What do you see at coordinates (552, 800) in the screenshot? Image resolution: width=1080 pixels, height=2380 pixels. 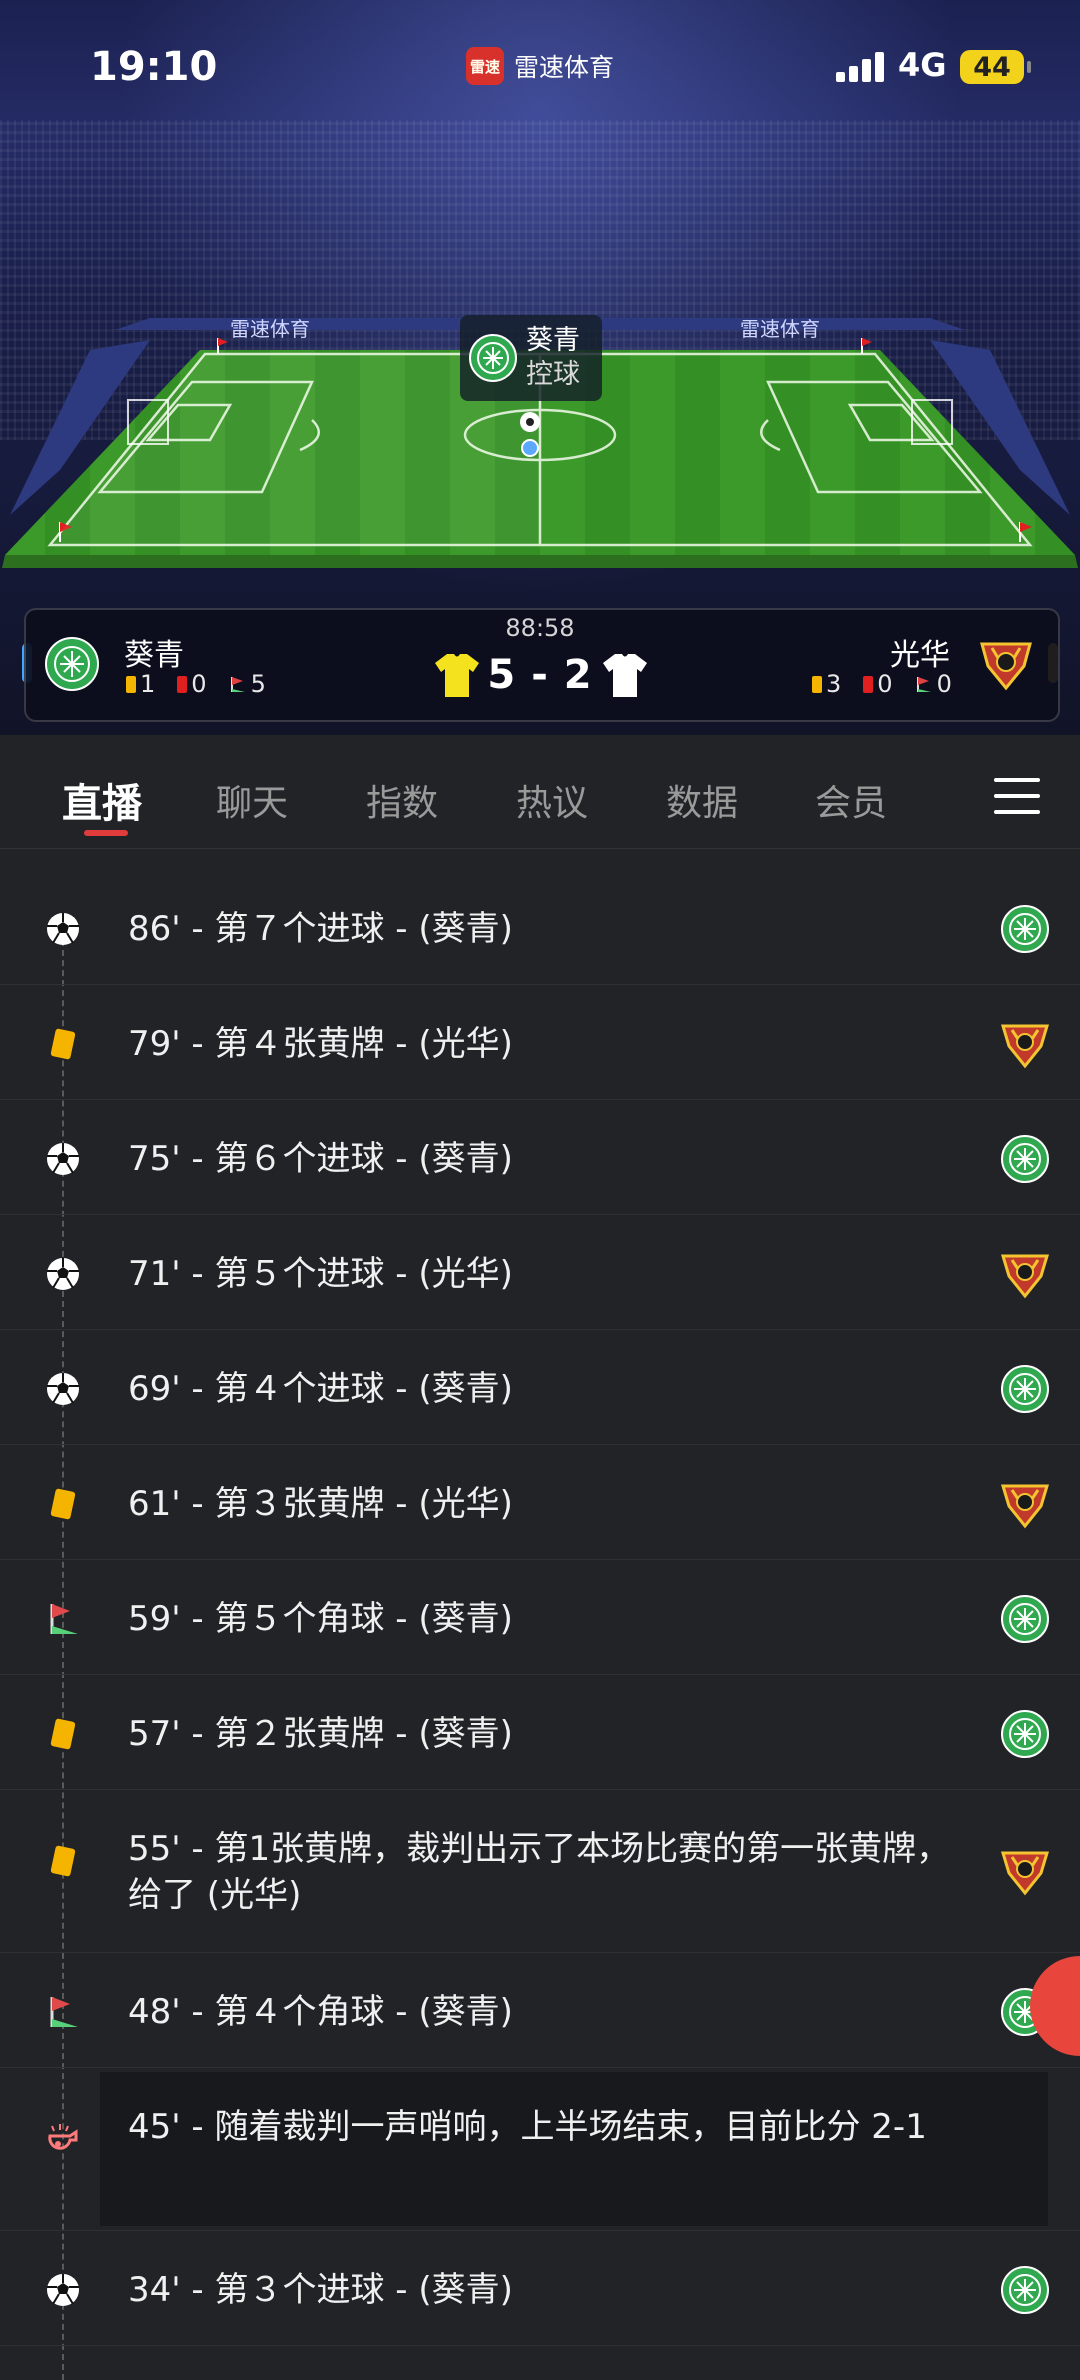 I see `tab-discussion: 热议` at bounding box center [552, 800].